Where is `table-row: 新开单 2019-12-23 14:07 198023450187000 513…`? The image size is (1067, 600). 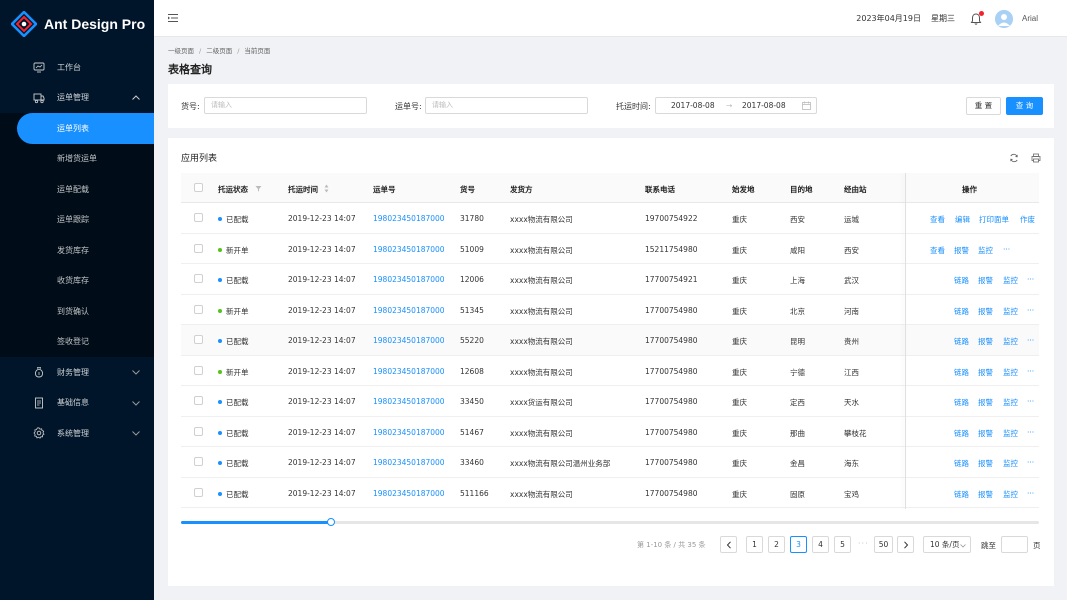
table-row: 新开单 2019-12-23 14:07 198023450187000 513… is located at coordinates (610, 310).